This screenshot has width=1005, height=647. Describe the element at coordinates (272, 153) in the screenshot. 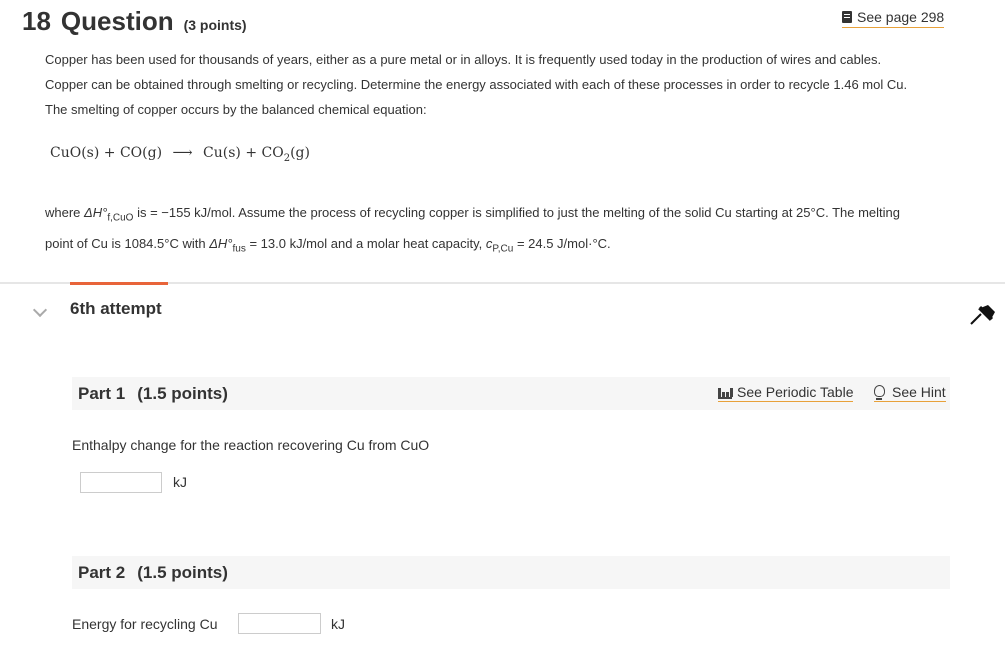

I see `co2-base: CO` at that location.